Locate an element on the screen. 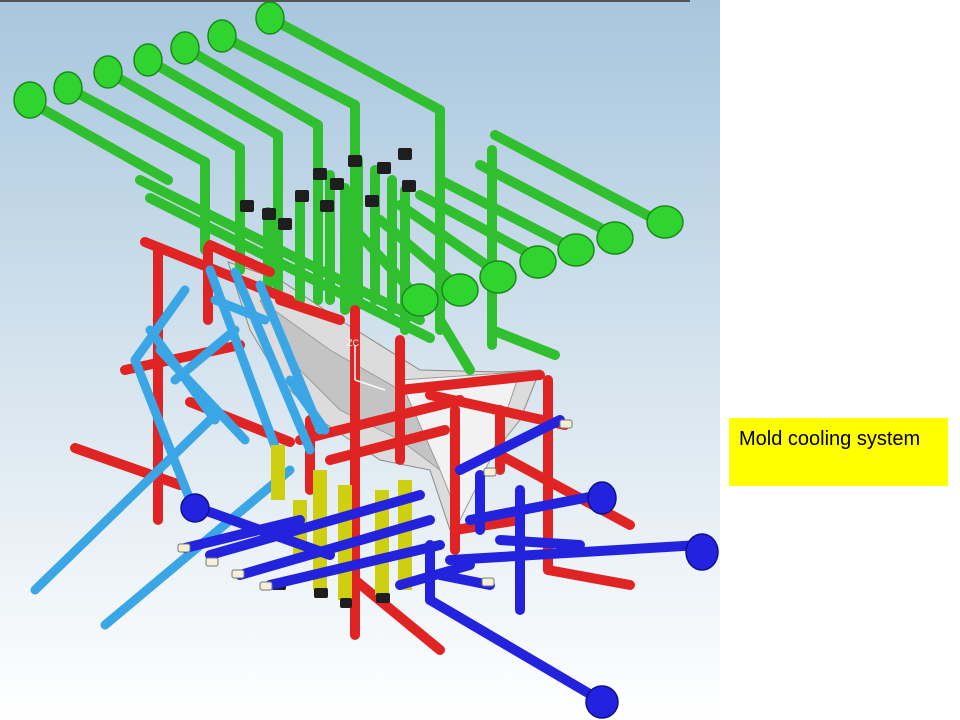  axis-label-zc: ZC is located at coordinates (353, 343).